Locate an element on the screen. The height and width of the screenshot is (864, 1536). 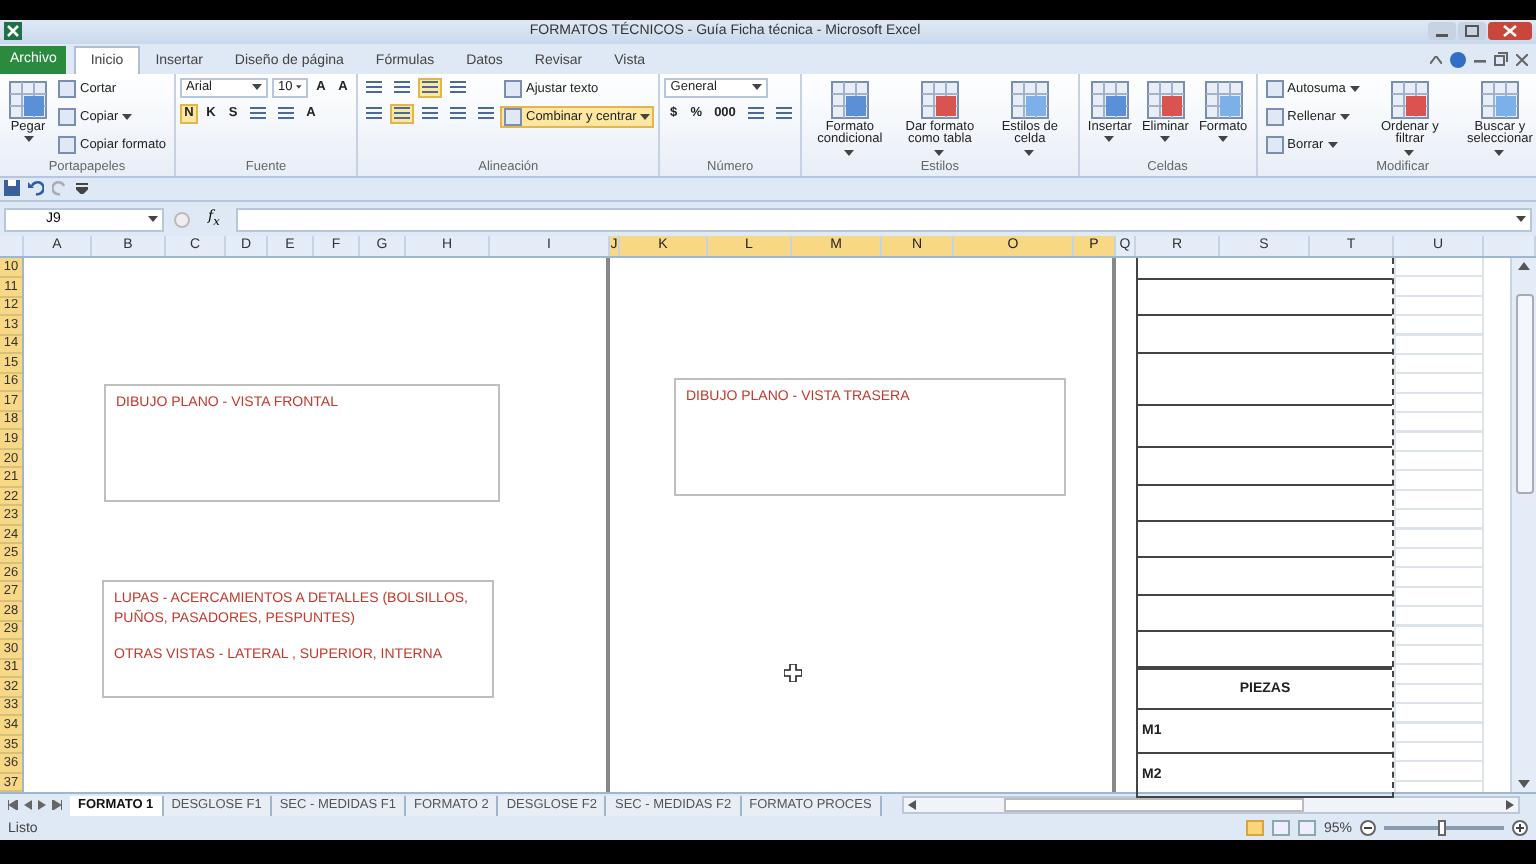
zoom-slider-thumb is located at coordinates (1441, 828).